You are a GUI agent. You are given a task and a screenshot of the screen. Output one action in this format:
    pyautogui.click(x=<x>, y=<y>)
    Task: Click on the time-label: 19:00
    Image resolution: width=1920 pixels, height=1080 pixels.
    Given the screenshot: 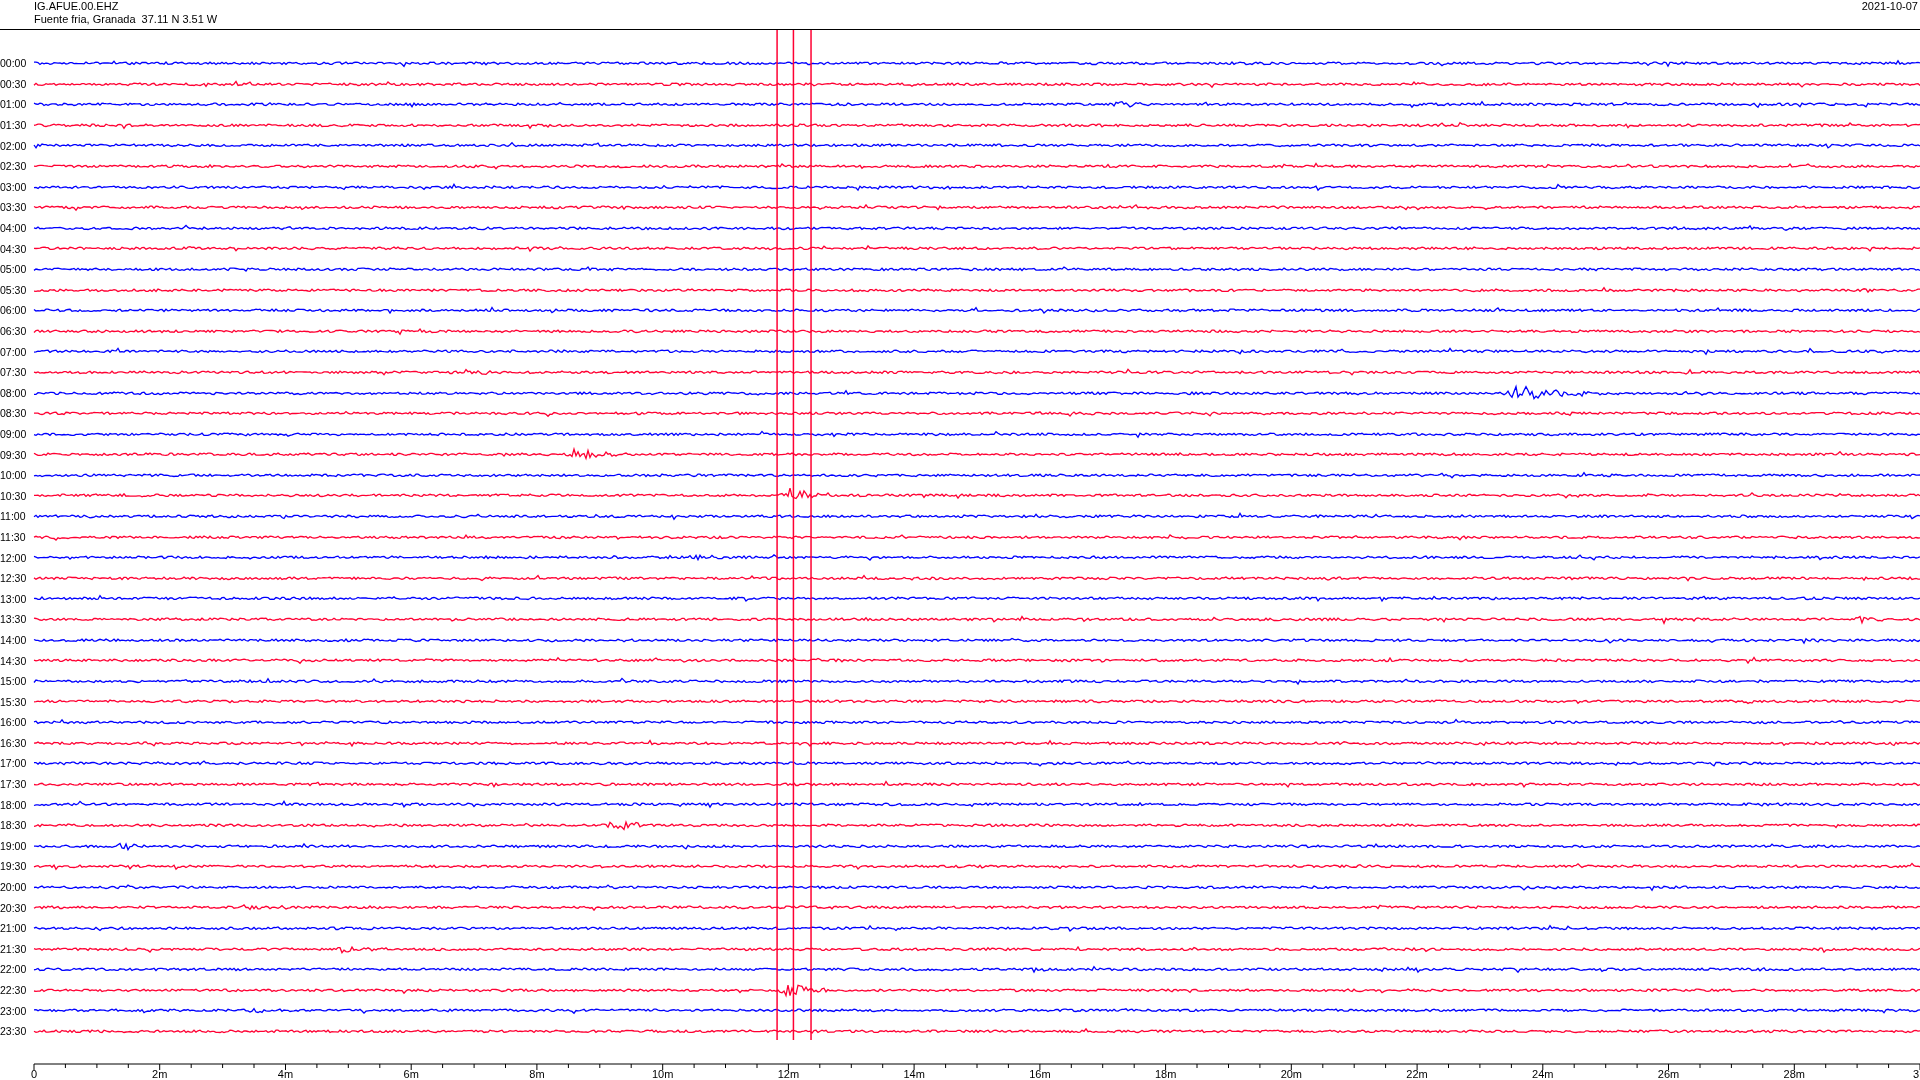 What is the action you would take?
    pyautogui.click(x=14, y=845)
    